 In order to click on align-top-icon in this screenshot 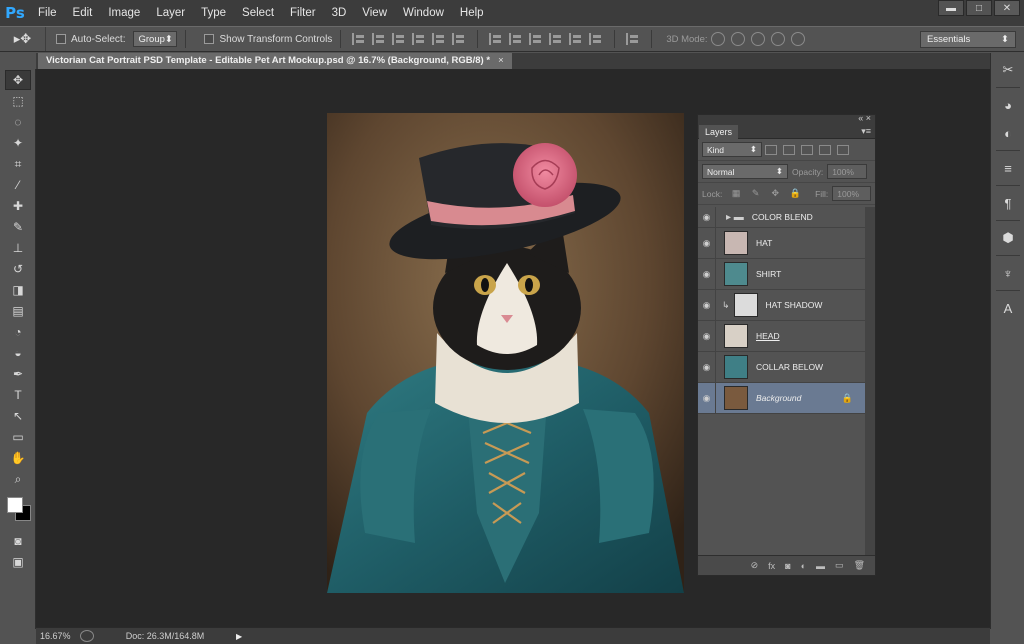, I will do `click(359, 39)`.